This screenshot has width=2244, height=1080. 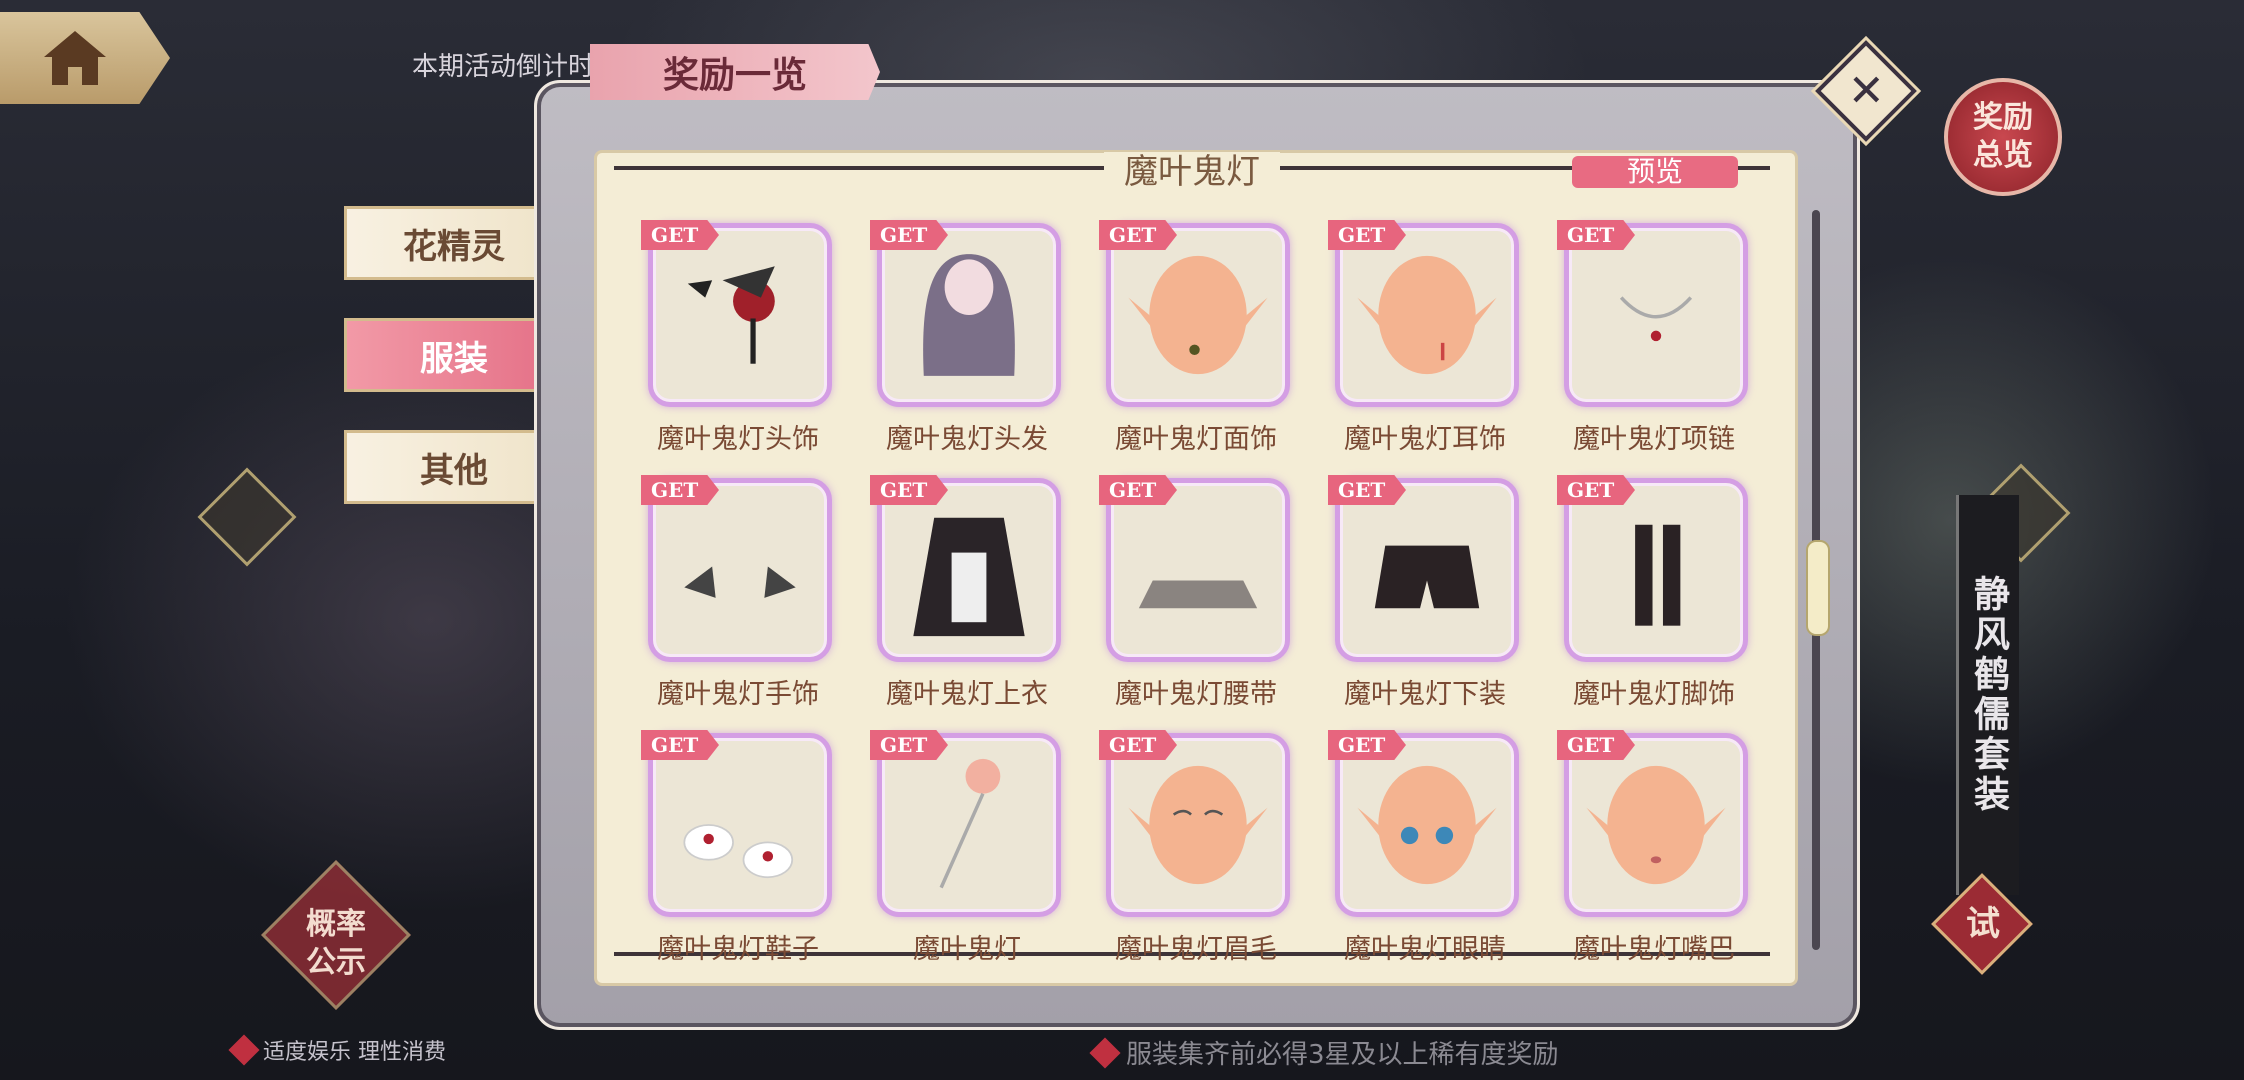 I want to click on section-title-text: 魔叶鬼灯, so click(x=1192, y=172).